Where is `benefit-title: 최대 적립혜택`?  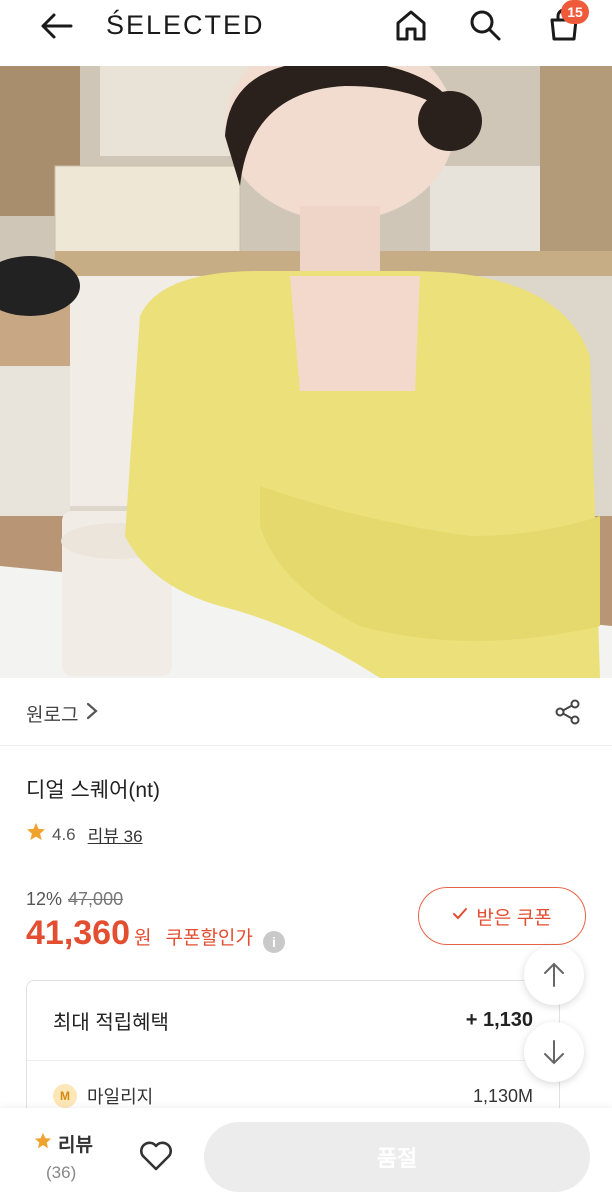 benefit-title: 최대 적립혜택 is located at coordinates (111, 1023).